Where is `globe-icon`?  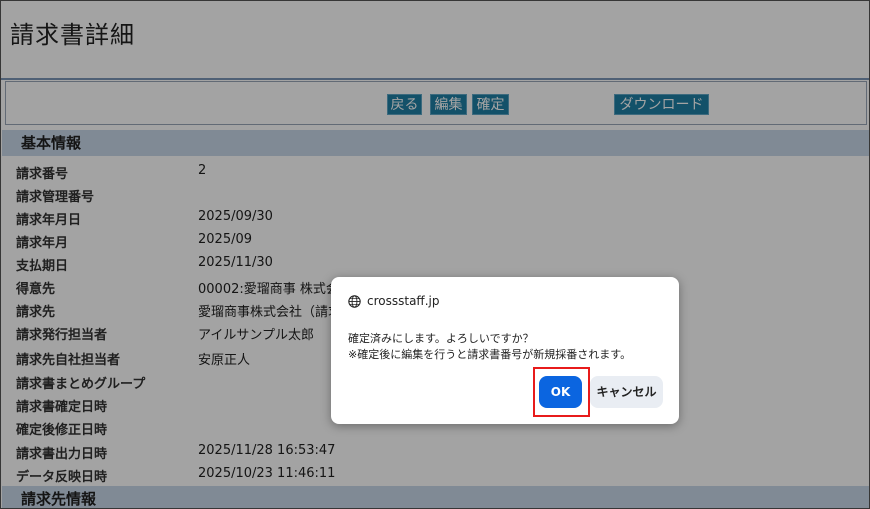 globe-icon is located at coordinates (354, 301).